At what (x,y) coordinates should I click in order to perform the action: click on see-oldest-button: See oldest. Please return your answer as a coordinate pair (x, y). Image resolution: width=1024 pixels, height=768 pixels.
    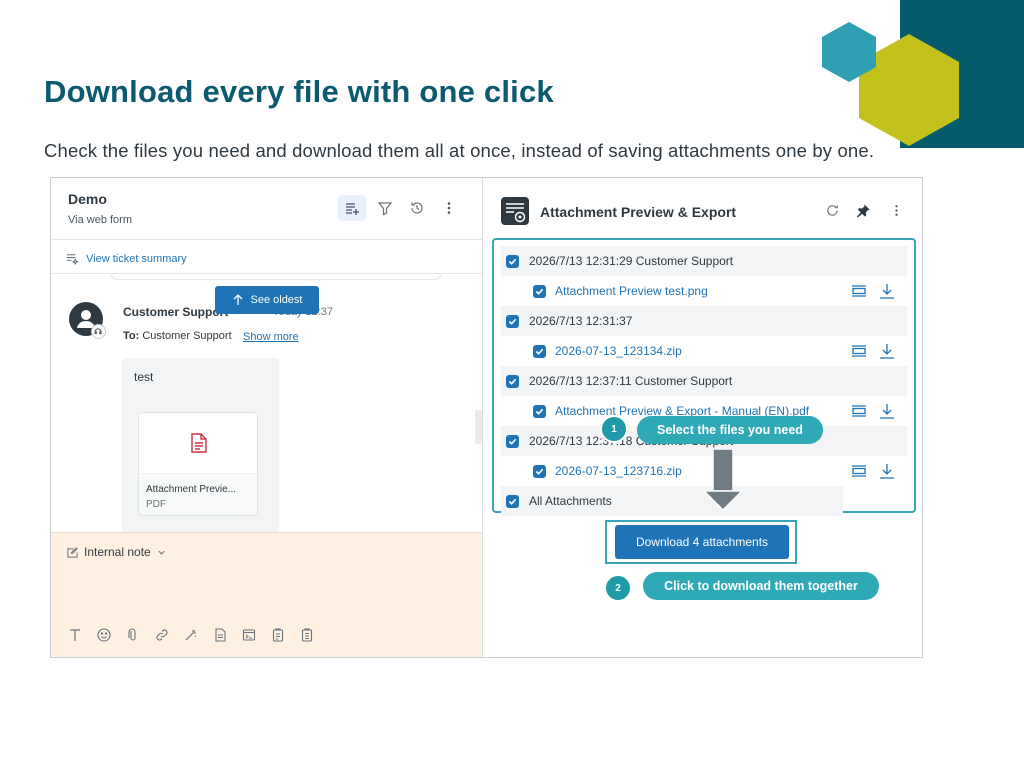
    Looking at the image, I should click on (267, 300).